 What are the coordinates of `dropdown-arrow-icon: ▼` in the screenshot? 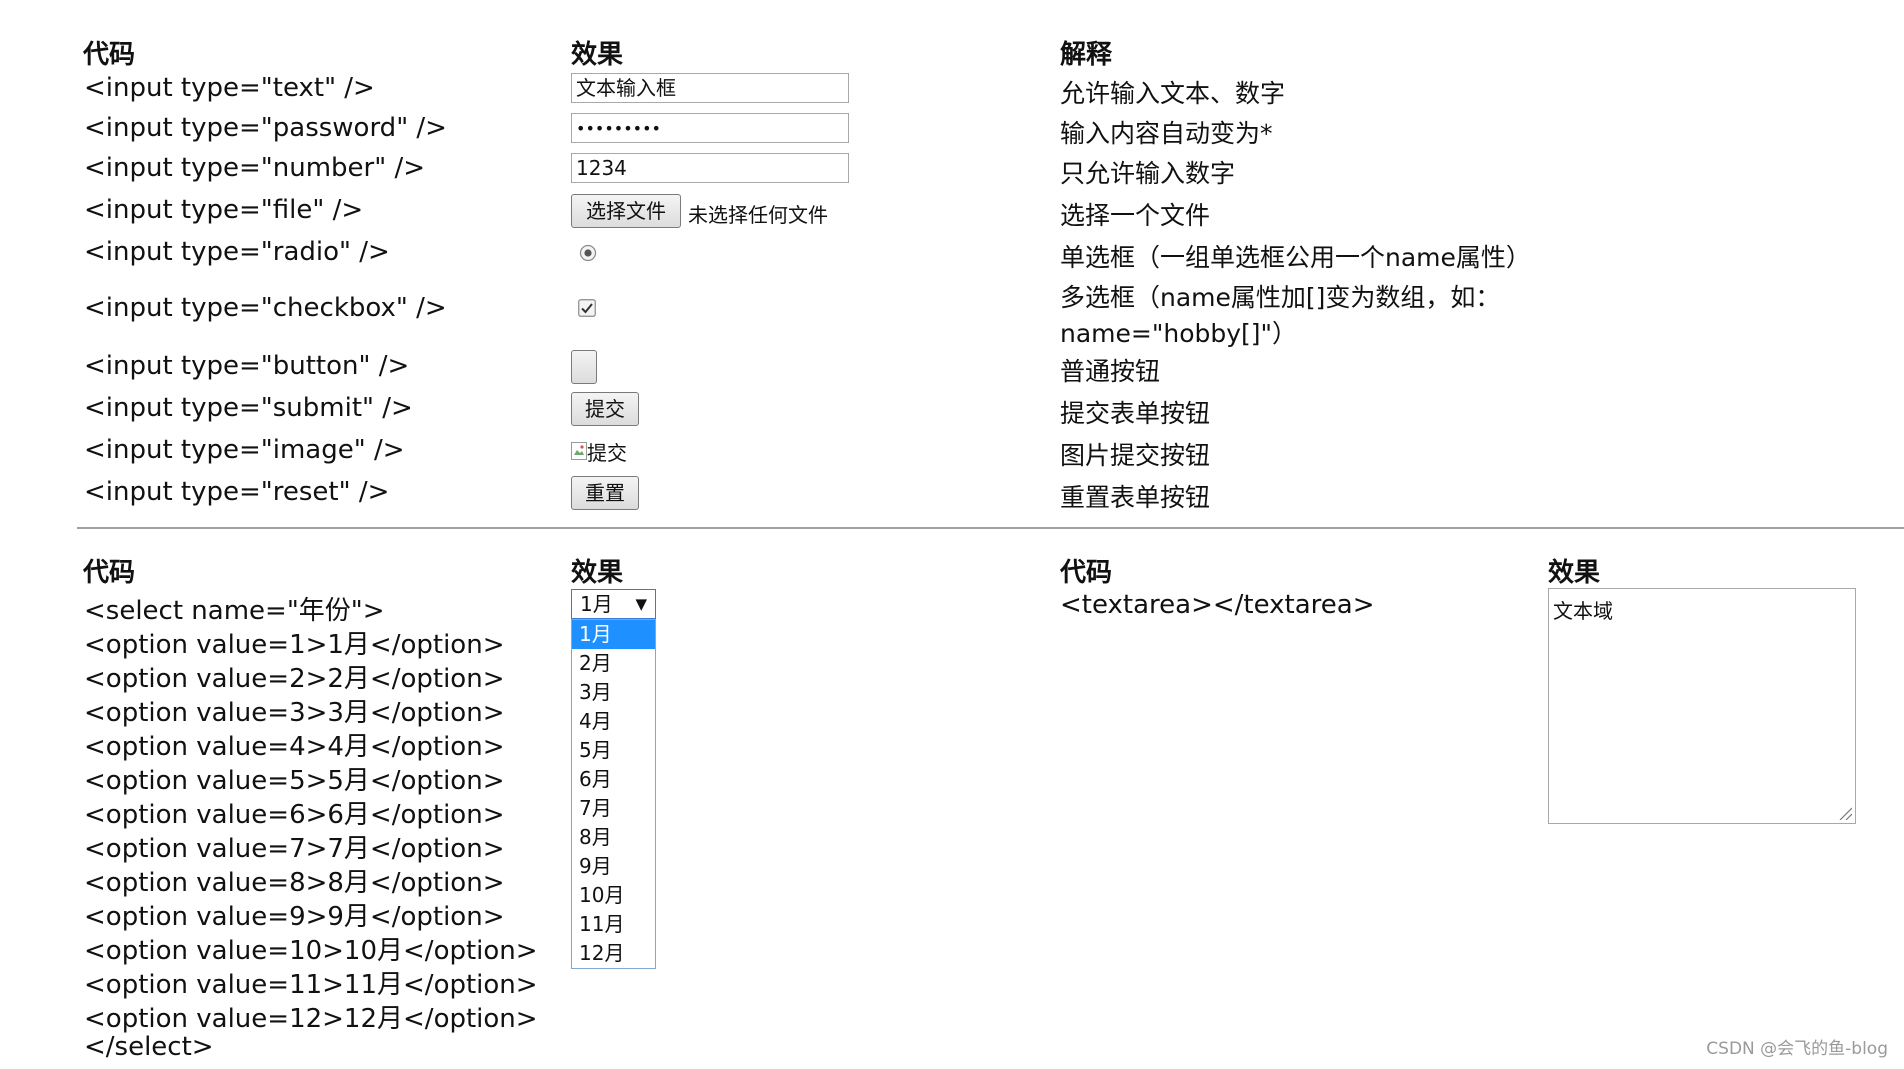 It's located at (641, 604).